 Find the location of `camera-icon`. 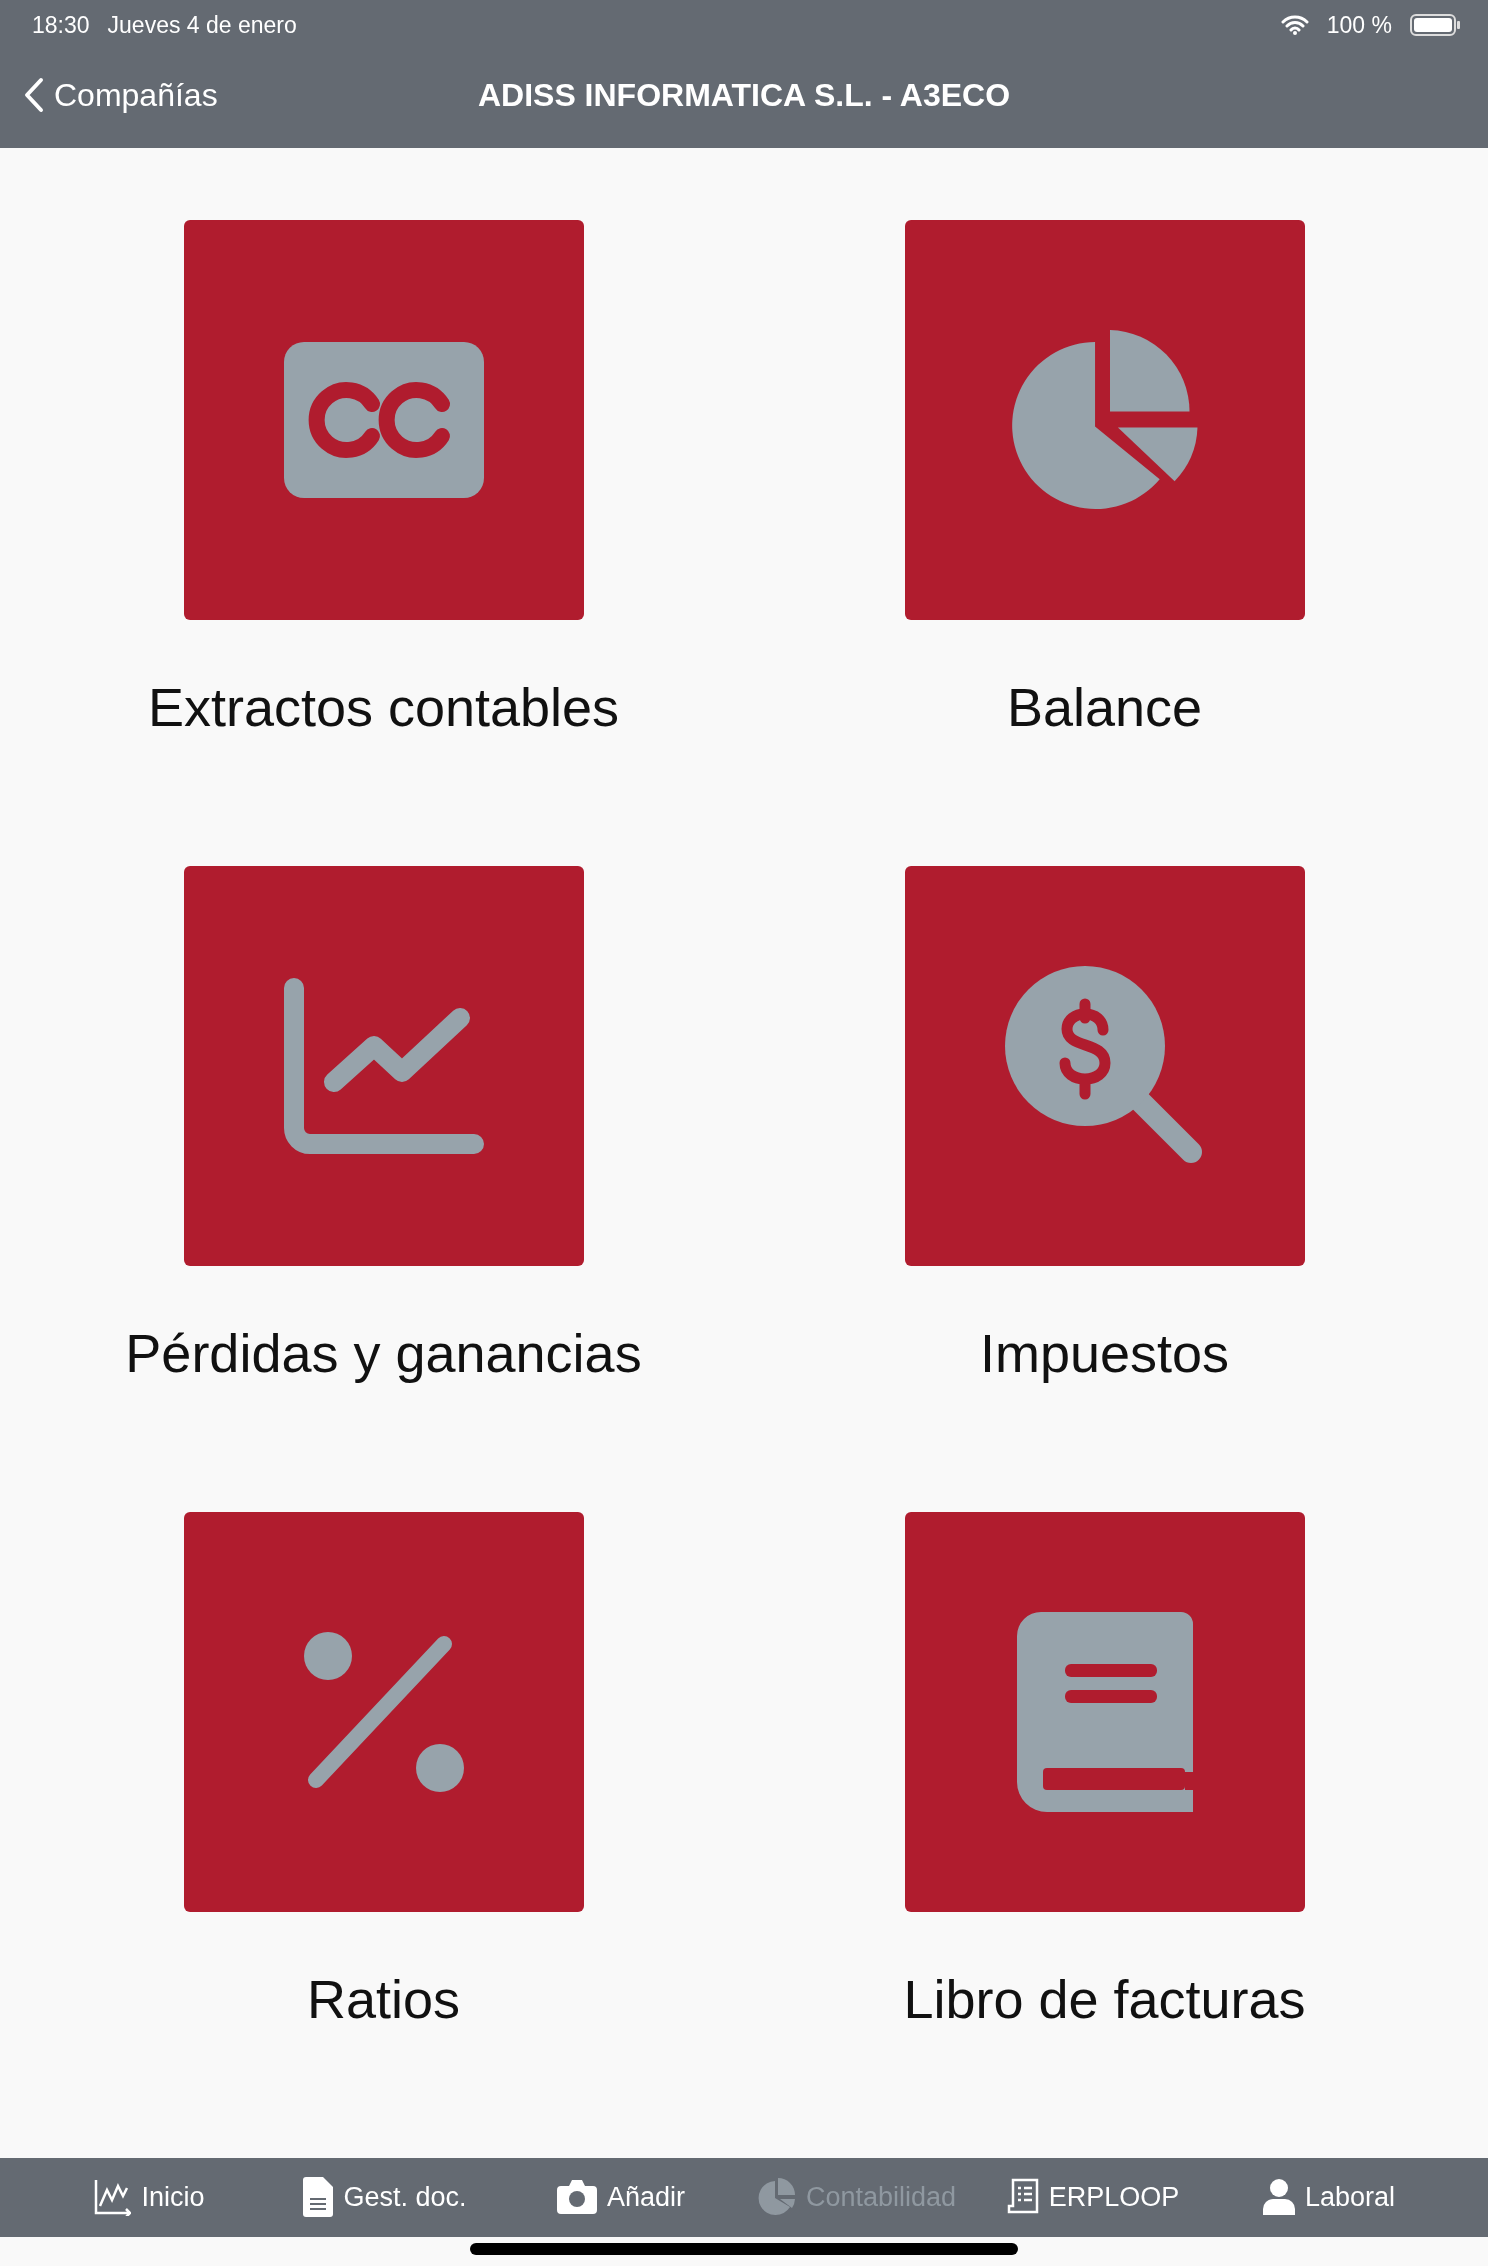

camera-icon is located at coordinates (576, 2197).